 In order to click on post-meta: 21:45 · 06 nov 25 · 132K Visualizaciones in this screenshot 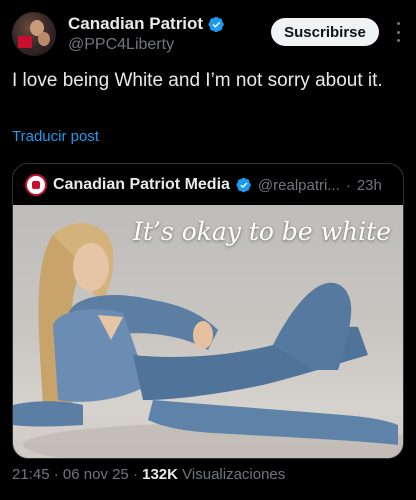, I will do `click(148, 474)`.